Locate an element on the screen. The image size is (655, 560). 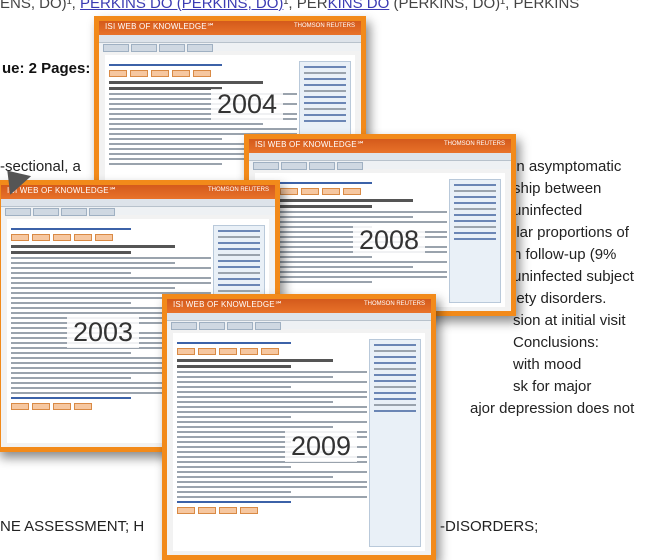
author-link: PERKINS DO (PERKINS, DO) is located at coordinates (181, 6).